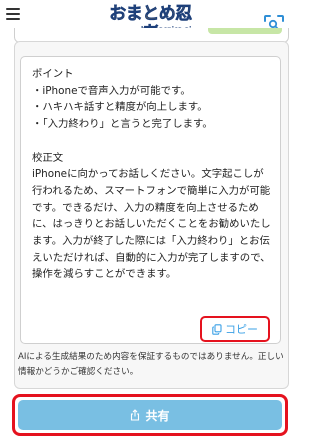  What do you see at coordinates (217, 329) in the screenshot?
I see `copy-icon` at bounding box center [217, 329].